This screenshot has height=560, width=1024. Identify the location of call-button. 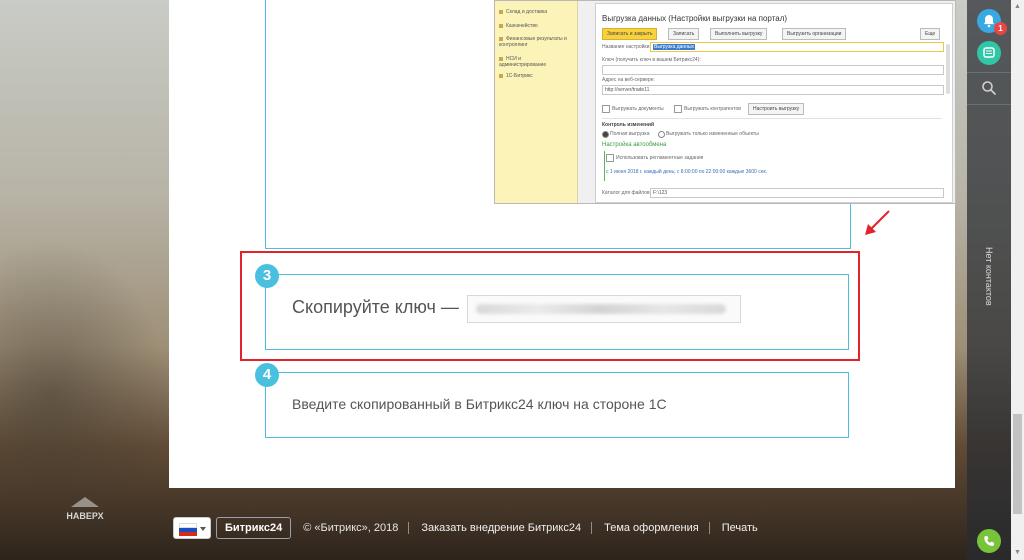
(989, 541).